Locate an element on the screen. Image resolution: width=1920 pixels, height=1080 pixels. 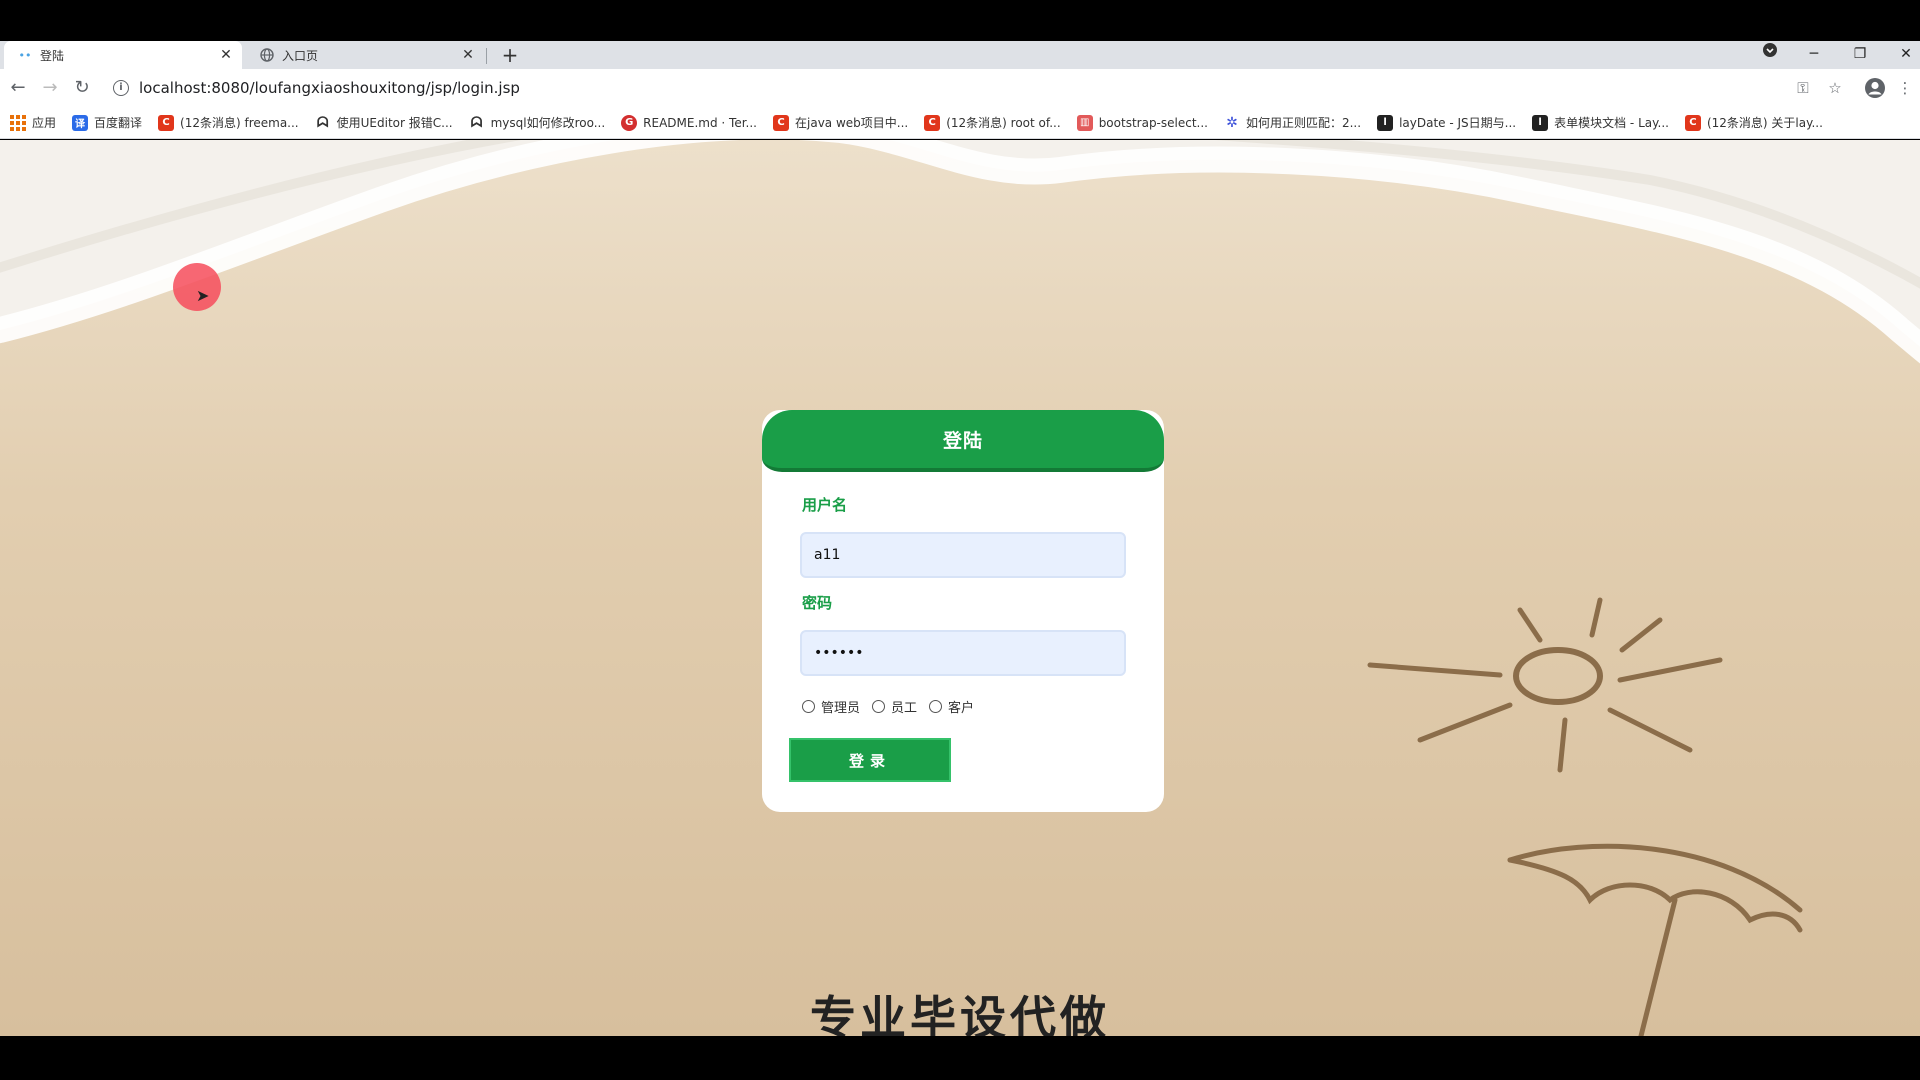
role-radio-staff is located at coordinates (879, 706).